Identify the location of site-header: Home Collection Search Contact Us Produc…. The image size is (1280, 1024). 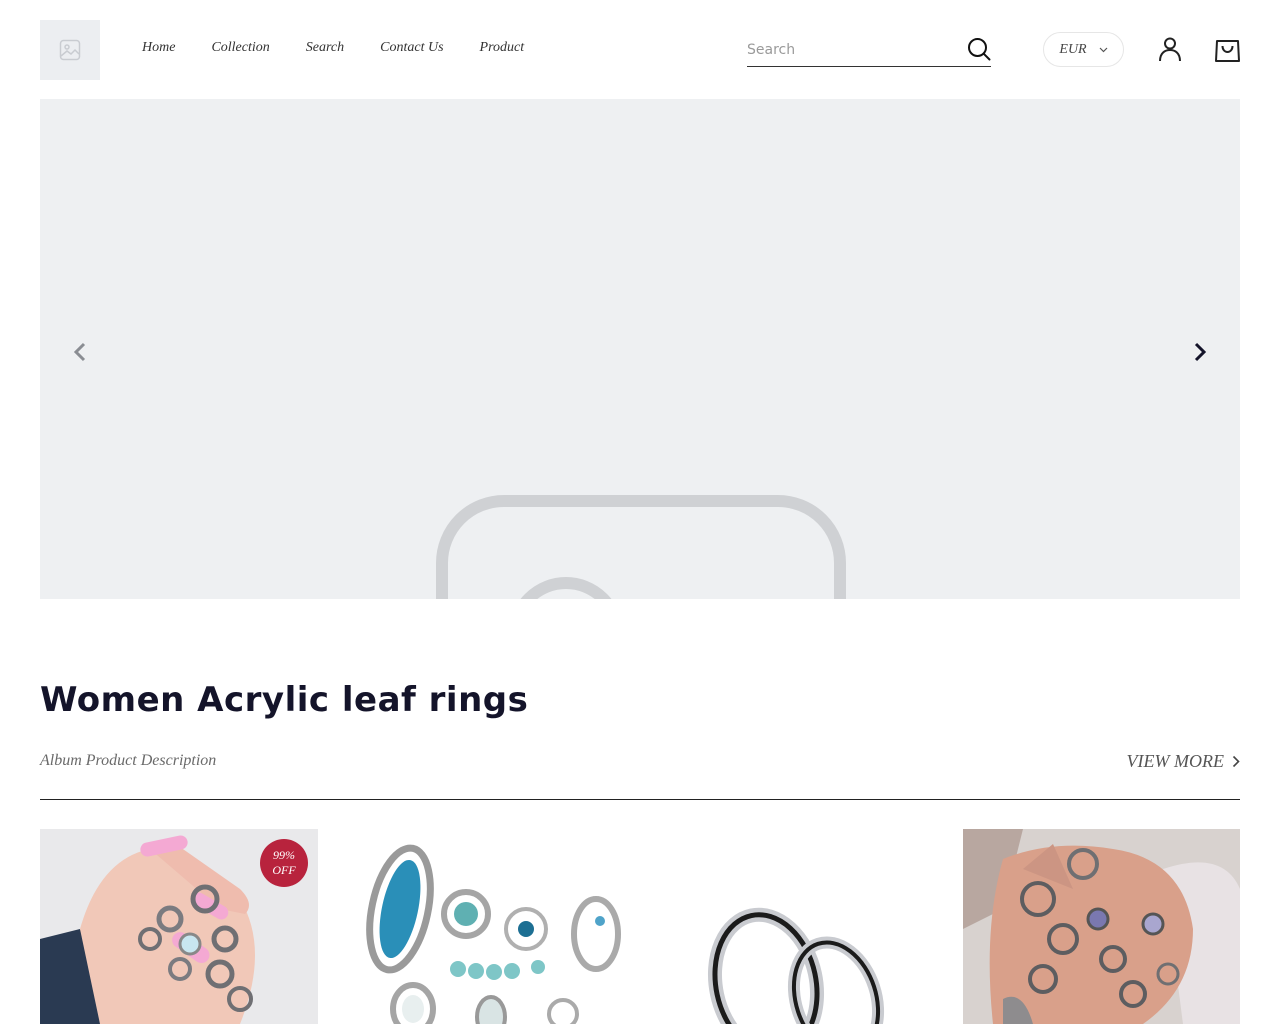
(640, 49).